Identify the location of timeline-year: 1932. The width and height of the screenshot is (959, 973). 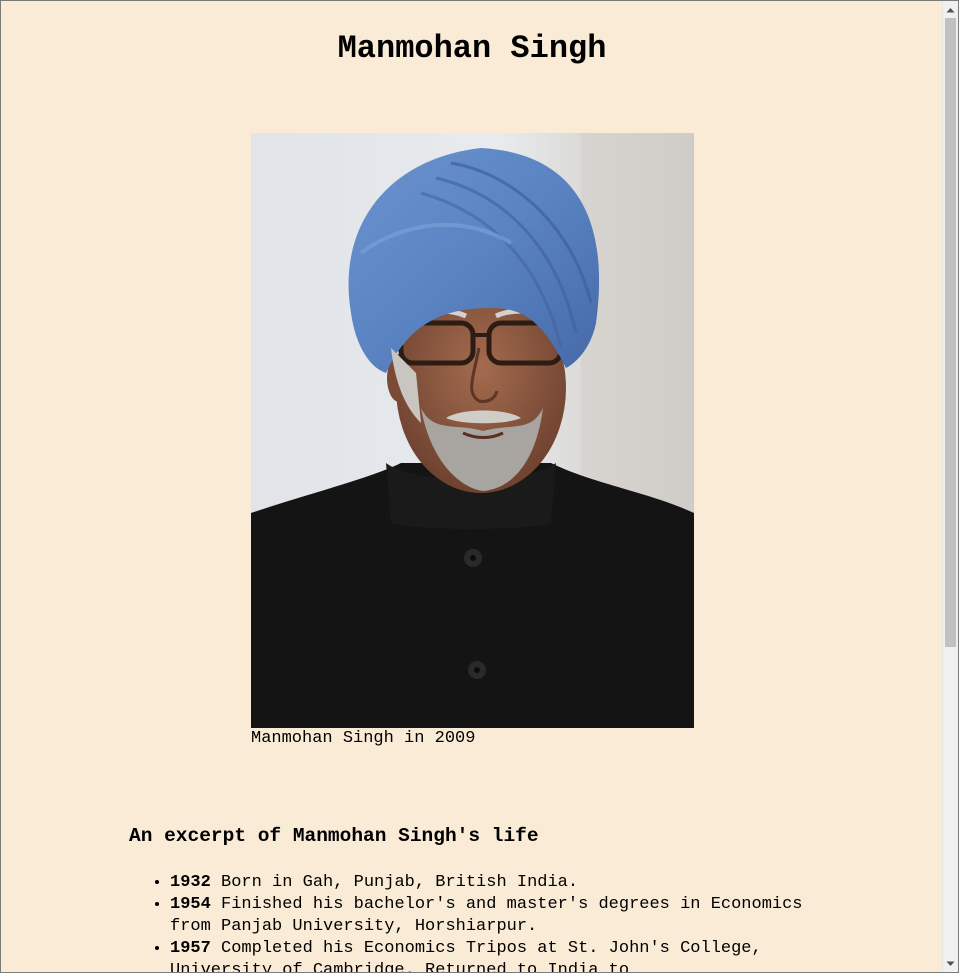
(190, 882).